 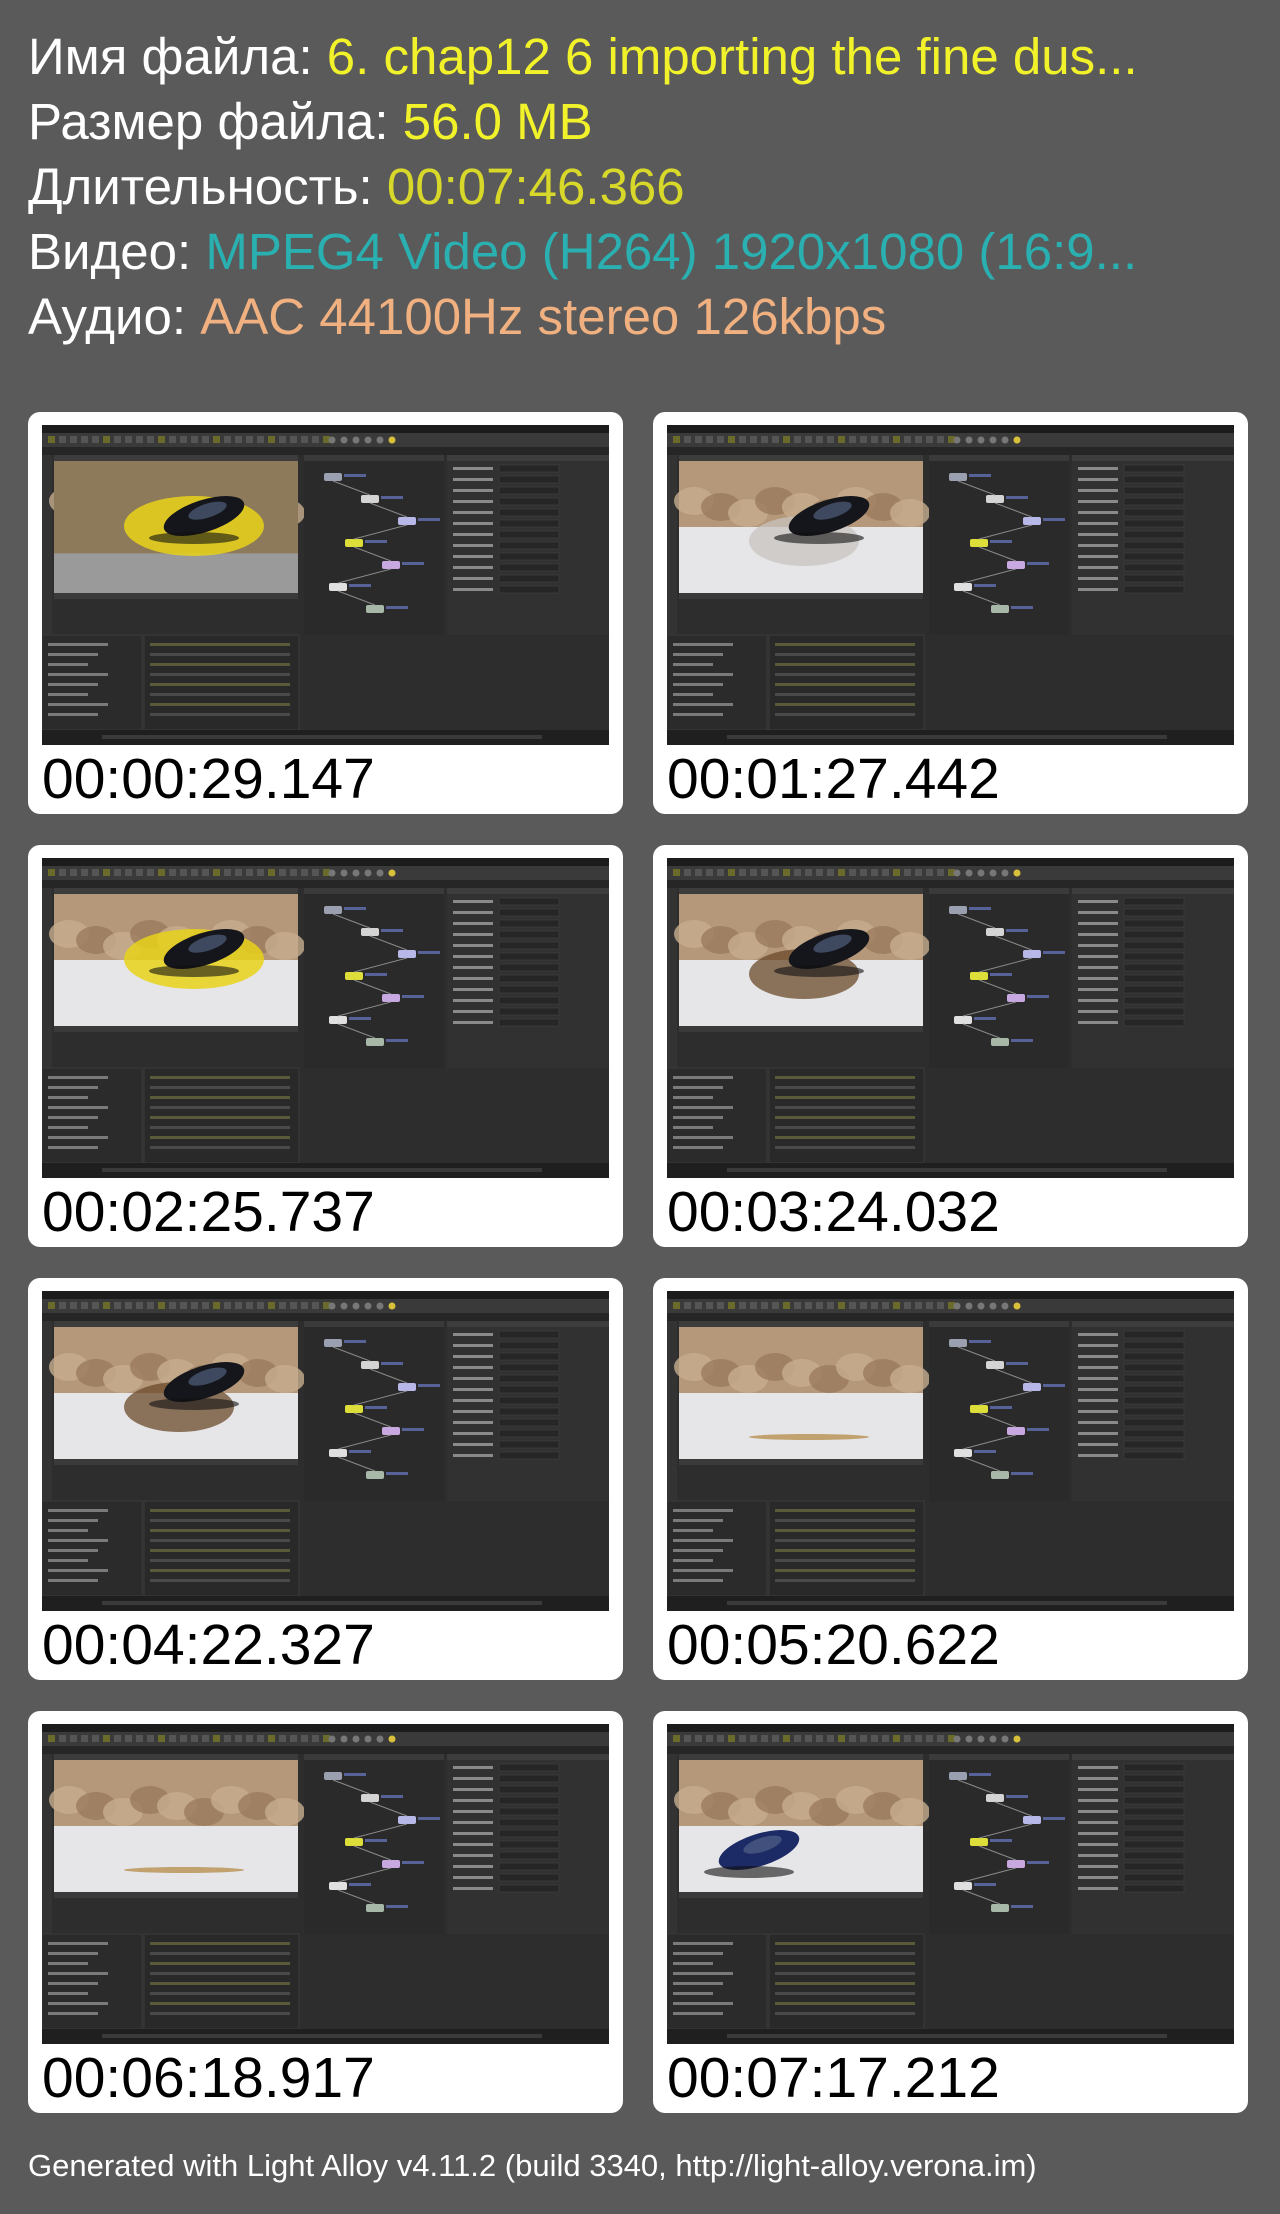 I want to click on video-label: Видео:, so click(x=117, y=251).